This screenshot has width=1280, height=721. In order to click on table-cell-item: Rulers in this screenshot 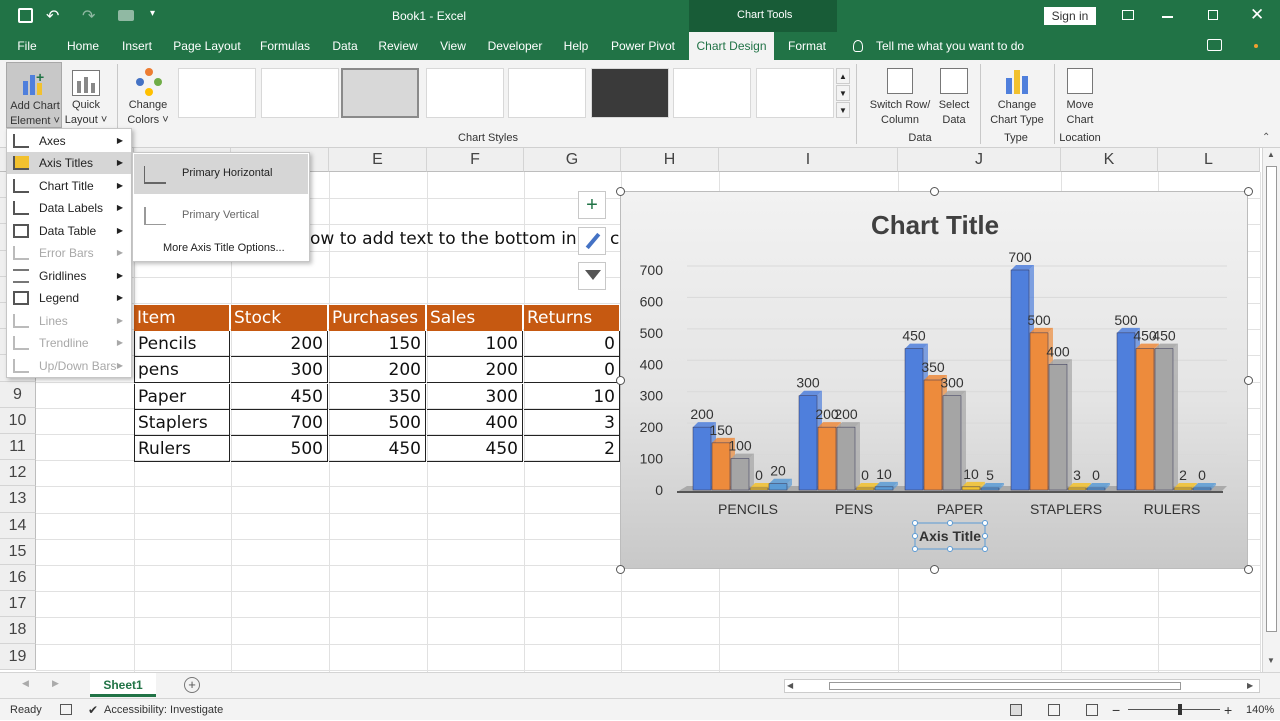, I will do `click(182, 449)`.